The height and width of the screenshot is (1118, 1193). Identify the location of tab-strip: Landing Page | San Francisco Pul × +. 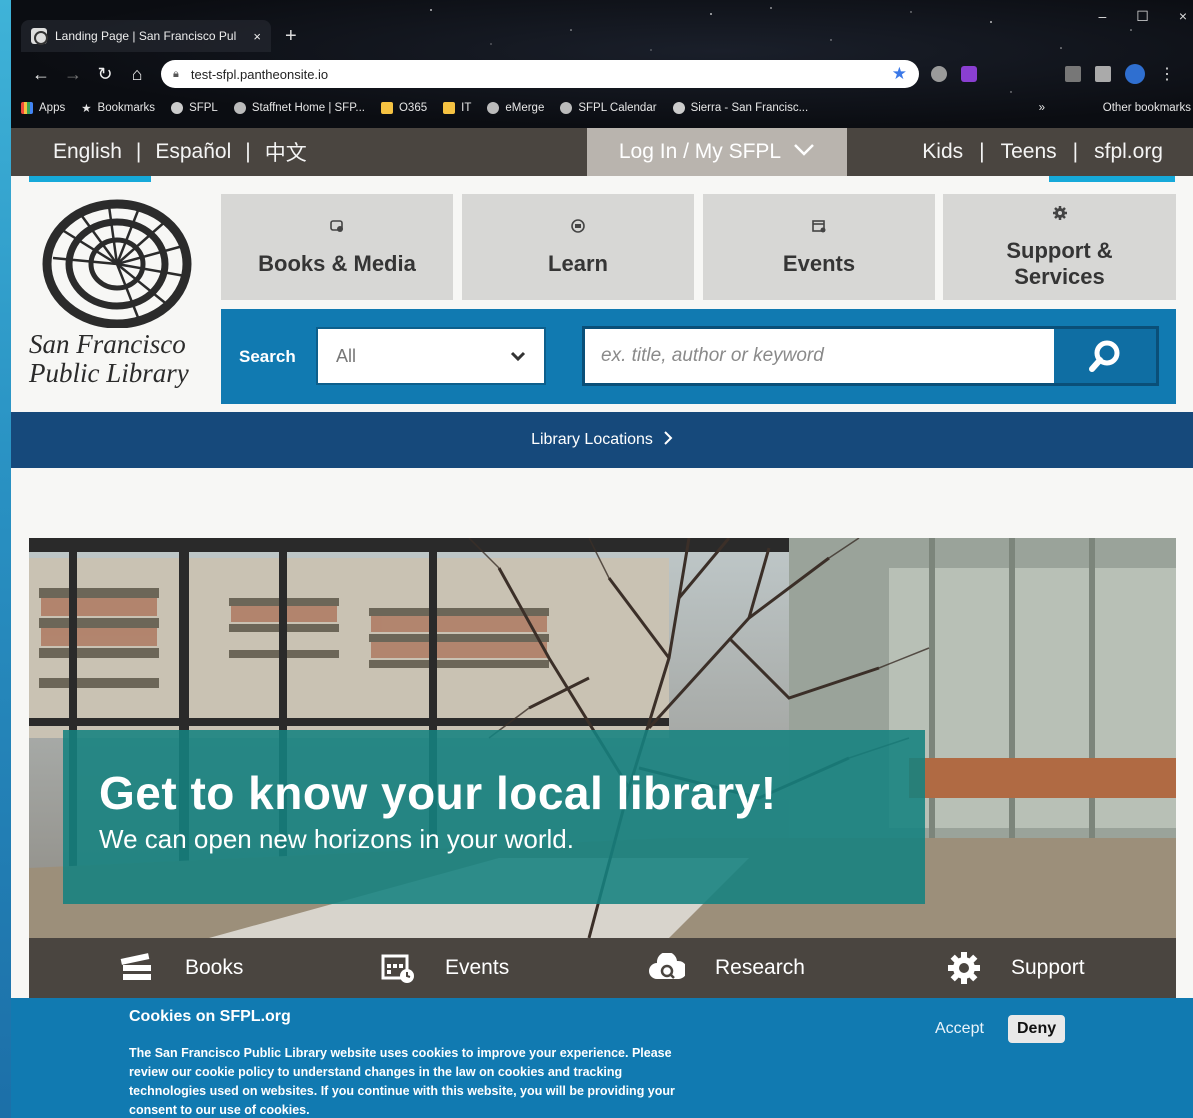
(159, 36).